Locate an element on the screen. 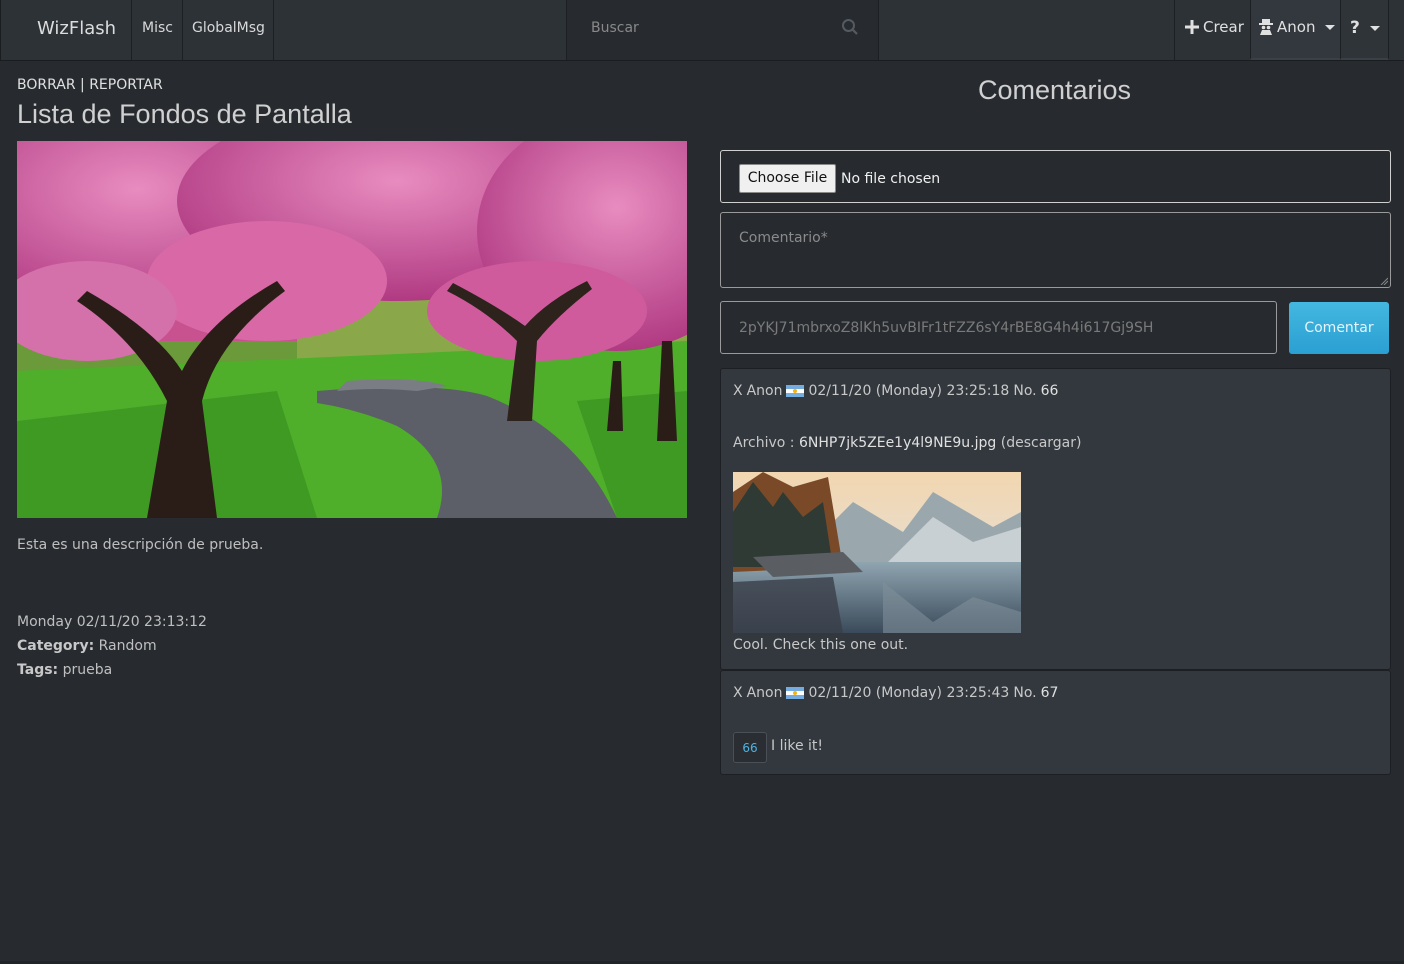 This screenshot has width=1404, height=964. download-link: (descargar) is located at coordinates (1041, 443).